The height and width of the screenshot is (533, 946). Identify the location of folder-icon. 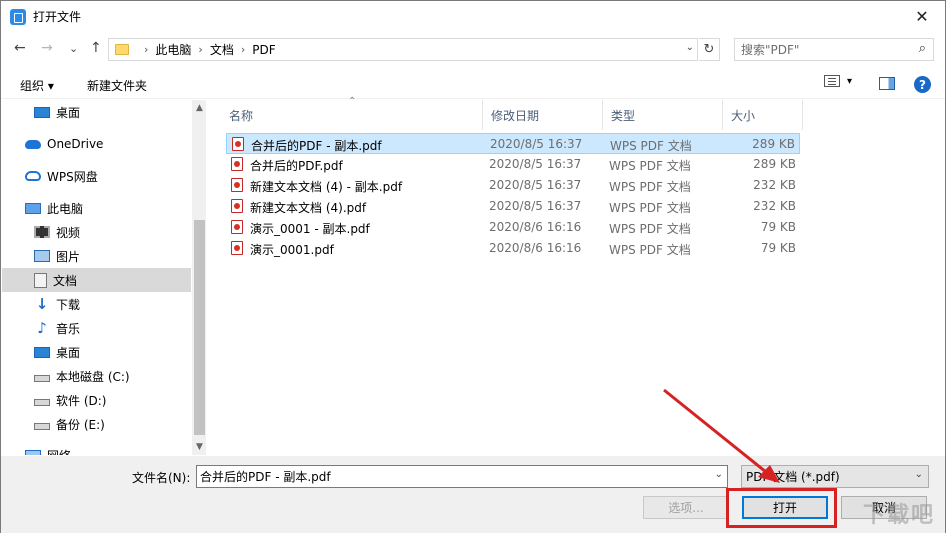
(122, 49).